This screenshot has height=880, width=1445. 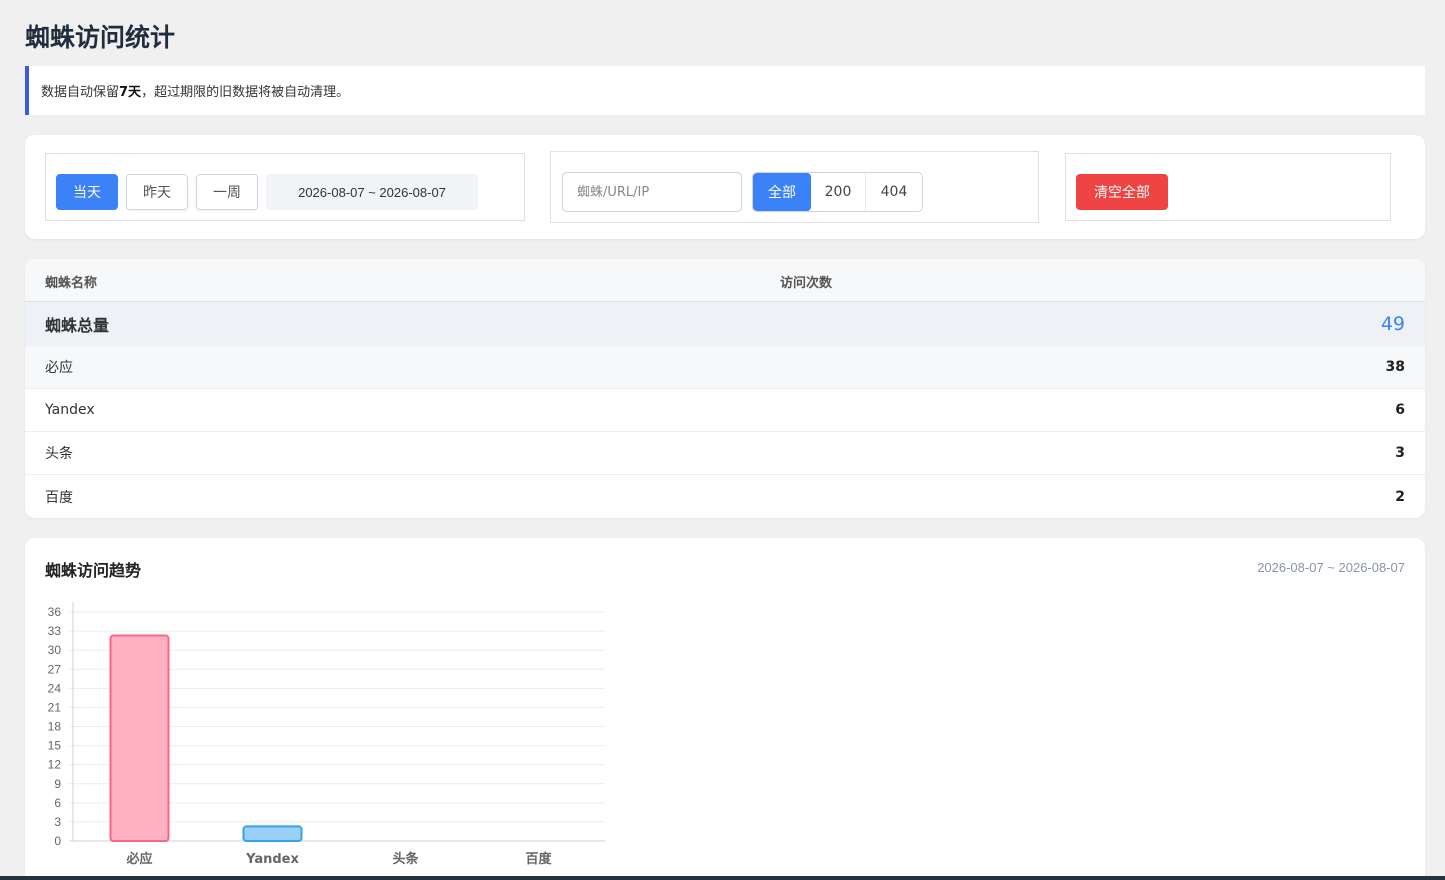 I want to click on y-tick-label: 21, so click(x=55, y=707).